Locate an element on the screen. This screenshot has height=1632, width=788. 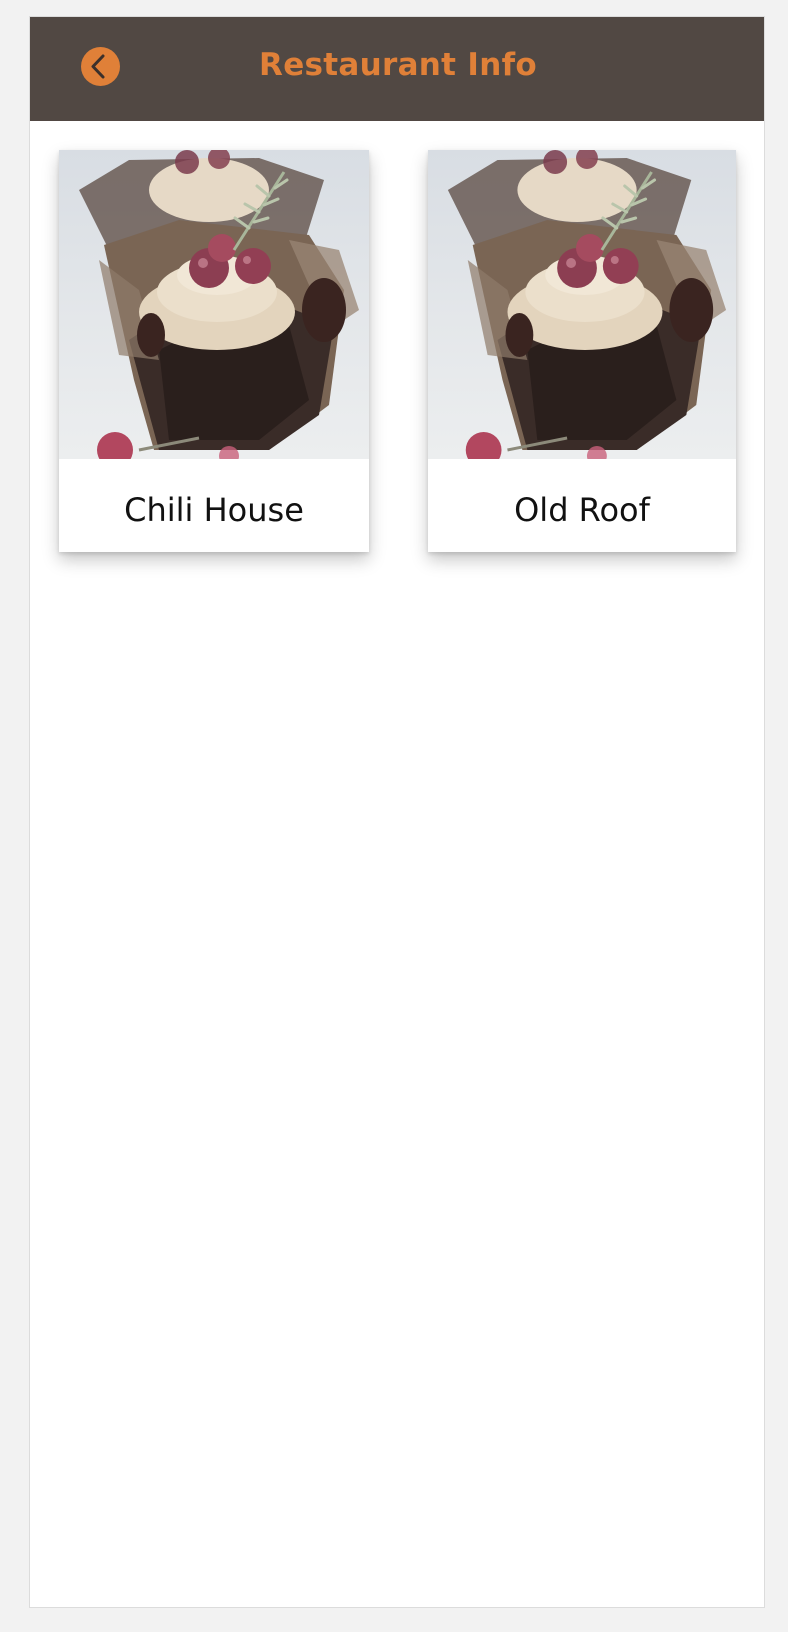
page-title: Restaurant Info is located at coordinates (398, 65).